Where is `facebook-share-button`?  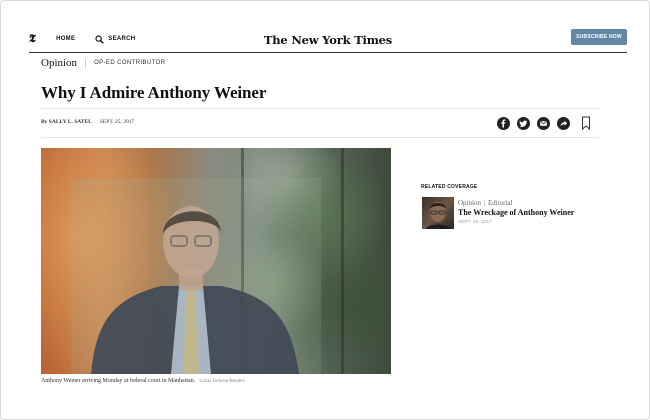
facebook-share-button is located at coordinates (503, 123).